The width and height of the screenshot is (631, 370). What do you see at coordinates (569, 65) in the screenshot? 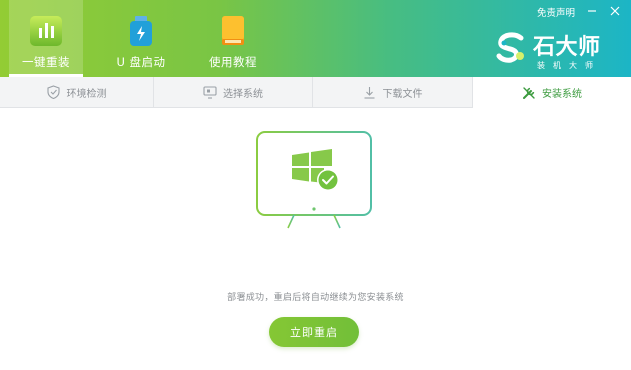
I see `brand-subtitle: 装机大师` at bounding box center [569, 65].